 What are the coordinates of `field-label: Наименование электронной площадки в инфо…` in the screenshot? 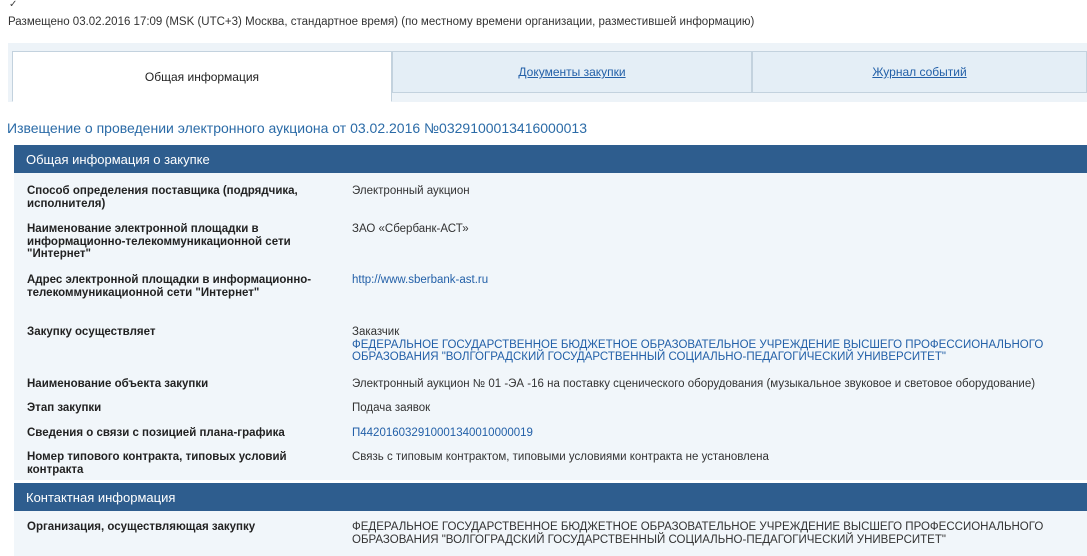 It's located at (159, 241).